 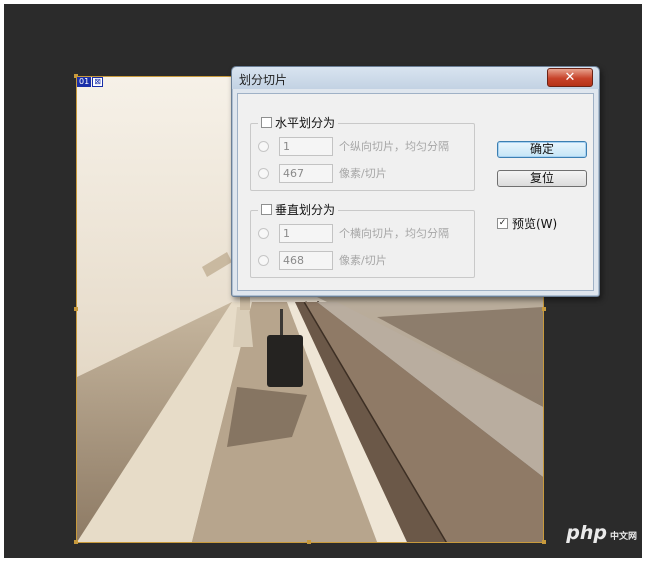 I want to click on horizontal-pixel-row: 467 像素/切片, so click(x=322, y=173).